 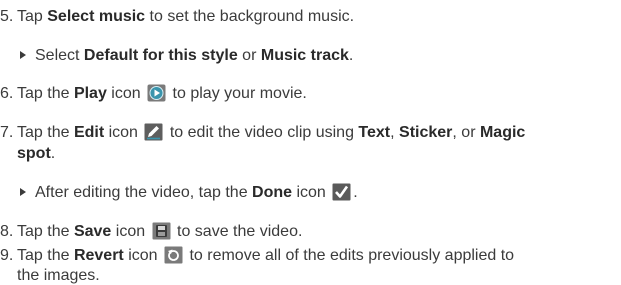 I want to click on step-9-continuation: the images., so click(x=58, y=275).